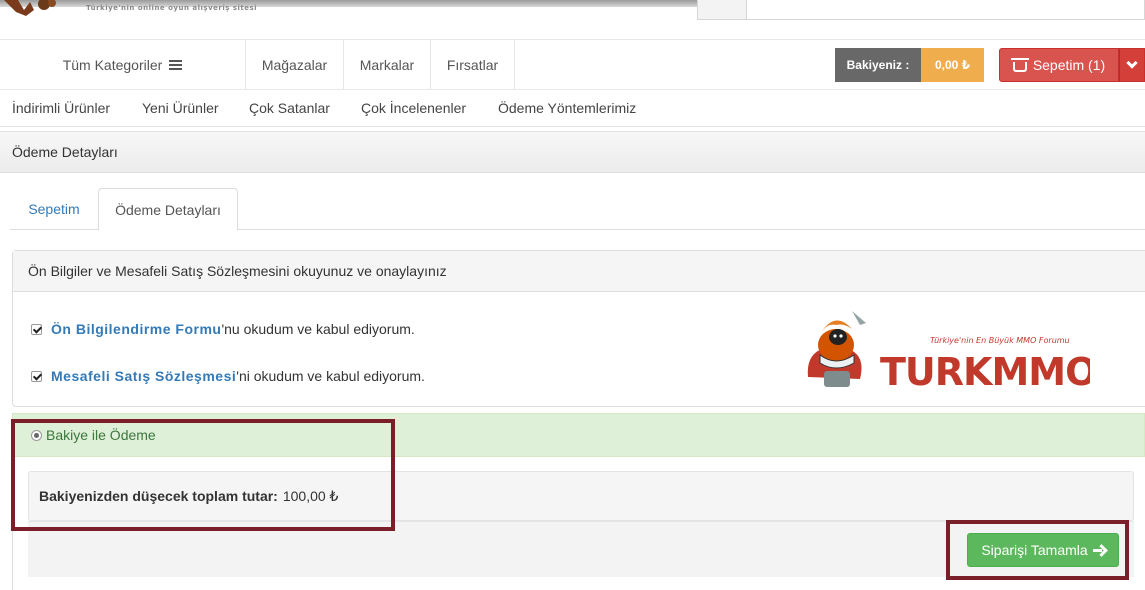 The width and height of the screenshot is (1145, 590). Describe the element at coordinates (172, 8) in the screenshot. I see `site-tagline: Türkiye'nin online oyun alışveriş sitesi` at that location.